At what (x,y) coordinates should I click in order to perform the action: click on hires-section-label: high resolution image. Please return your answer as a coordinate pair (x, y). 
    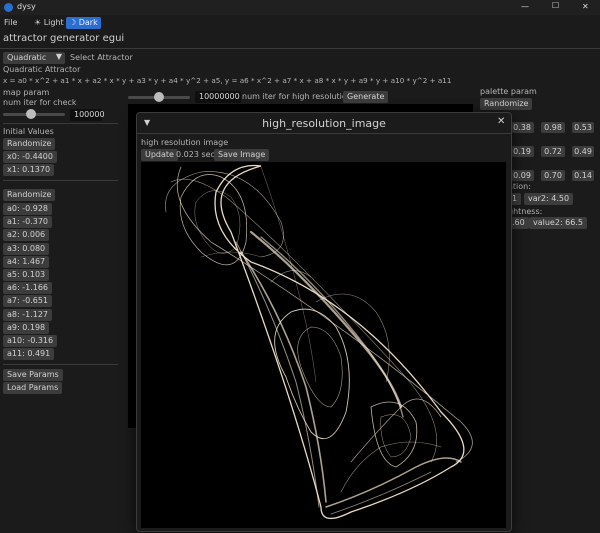
    Looking at the image, I should click on (185, 142).